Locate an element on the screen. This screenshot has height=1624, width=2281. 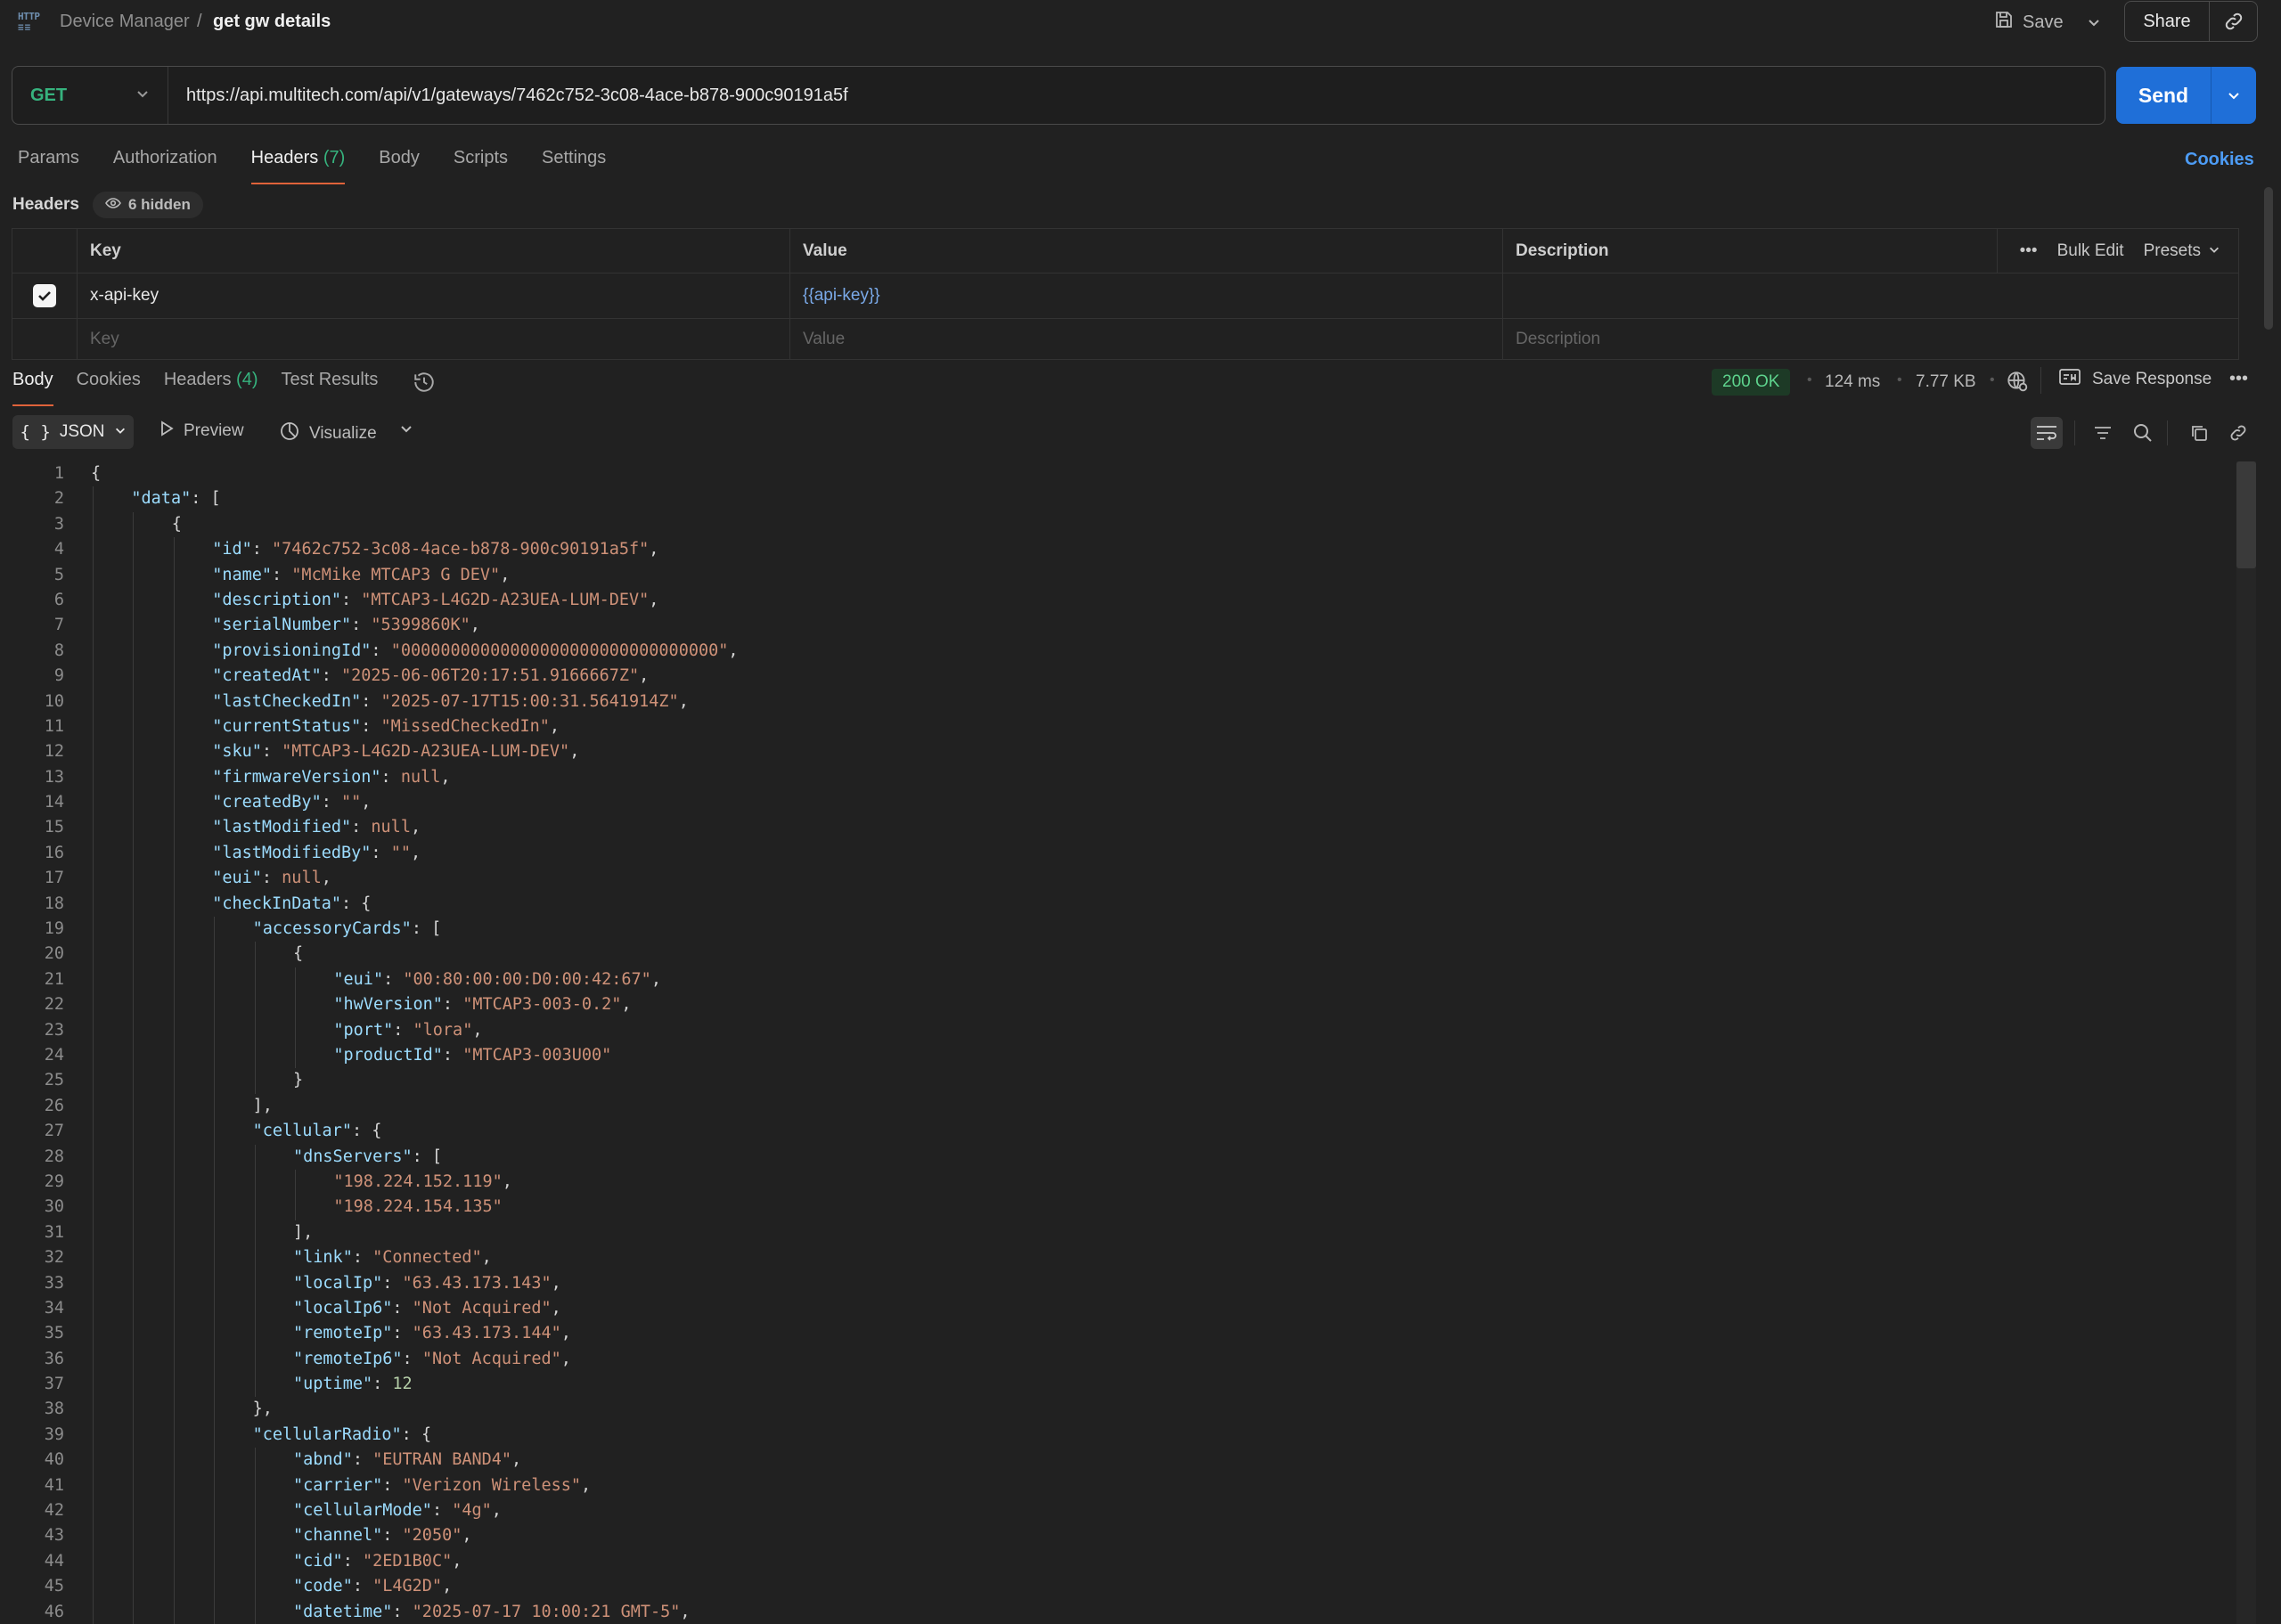
method-select: GET is located at coordinates (90, 95).